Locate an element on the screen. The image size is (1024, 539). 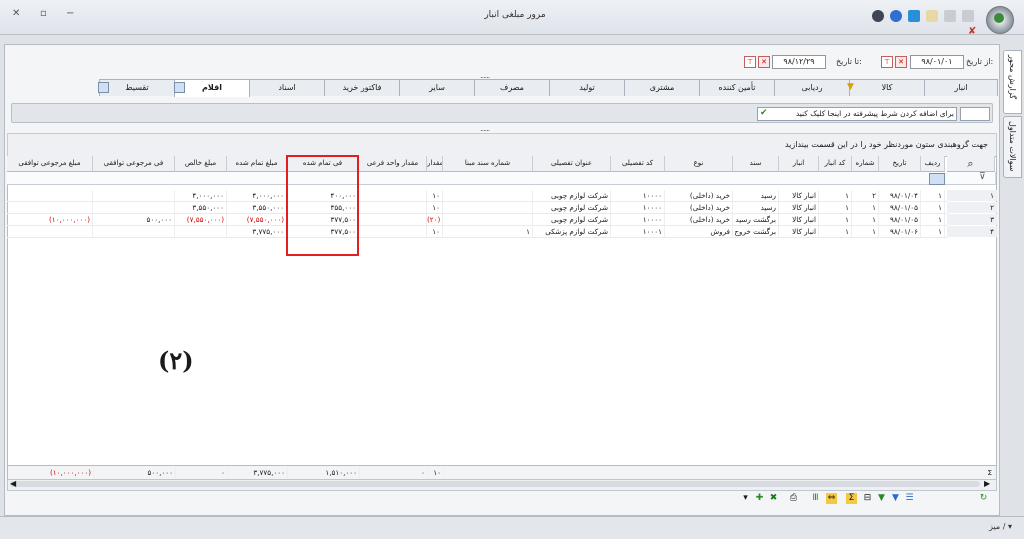
row-indicator: ۱ is located at coordinates (972, 195).